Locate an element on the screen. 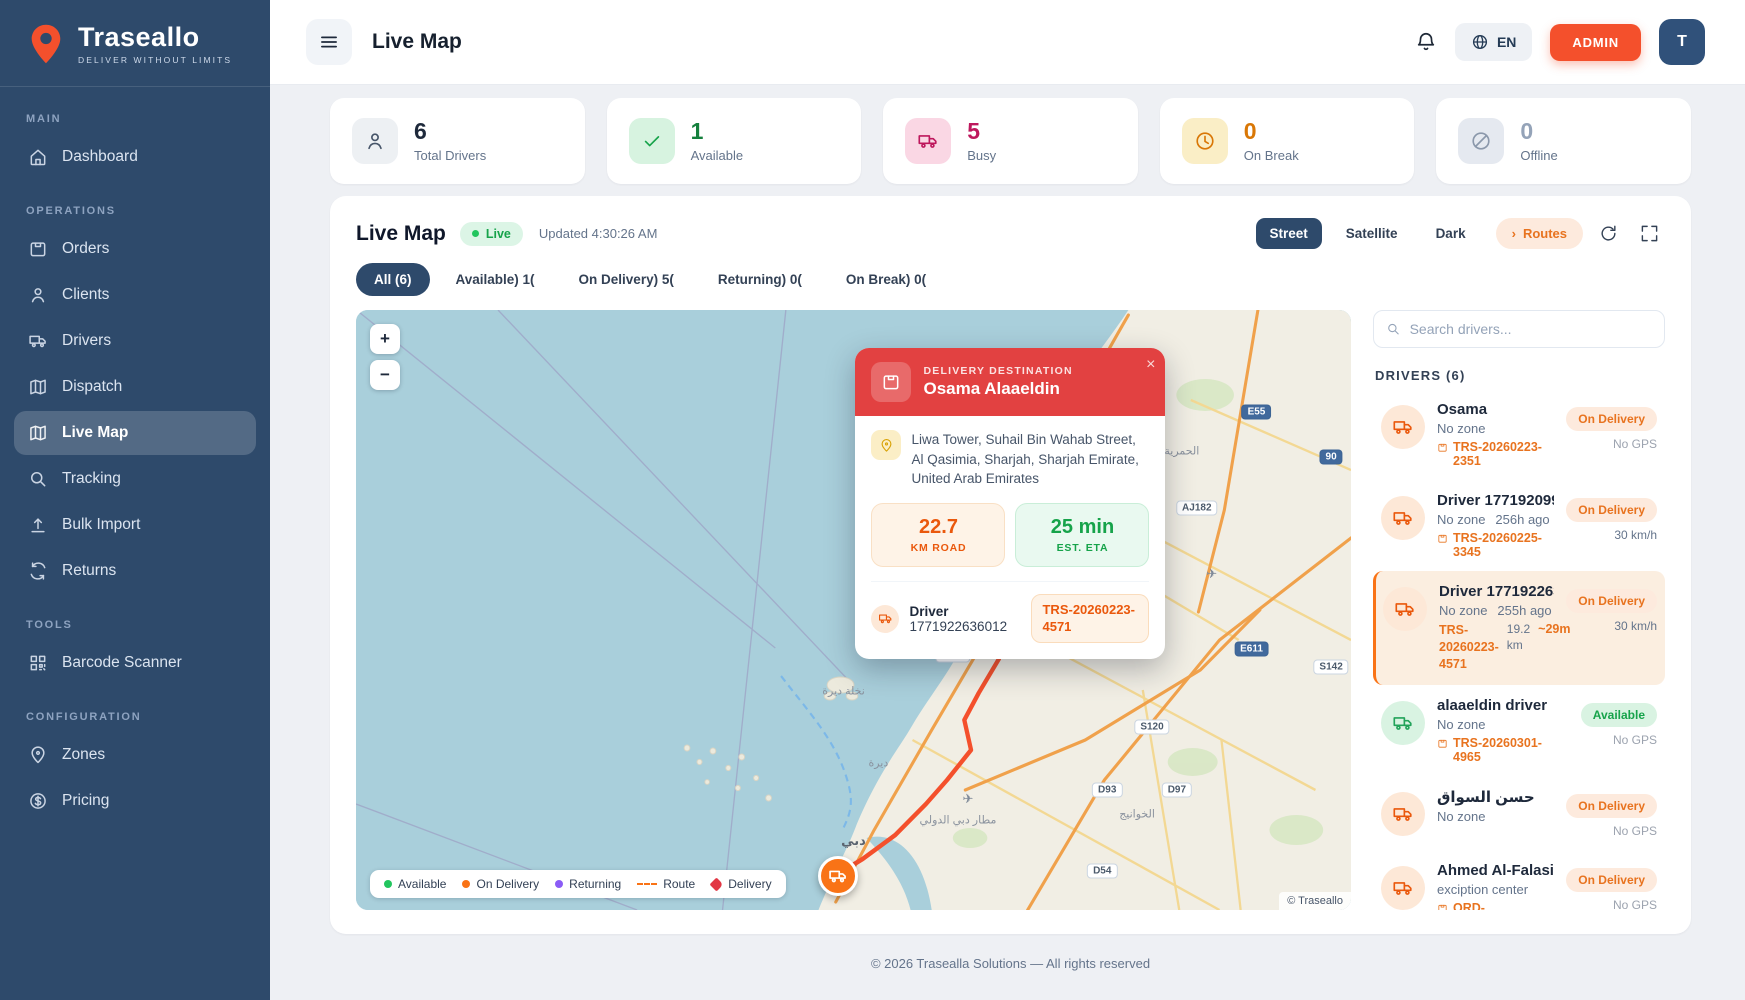 The height and width of the screenshot is (1000, 1745). driver-search is located at coordinates (1519, 329).